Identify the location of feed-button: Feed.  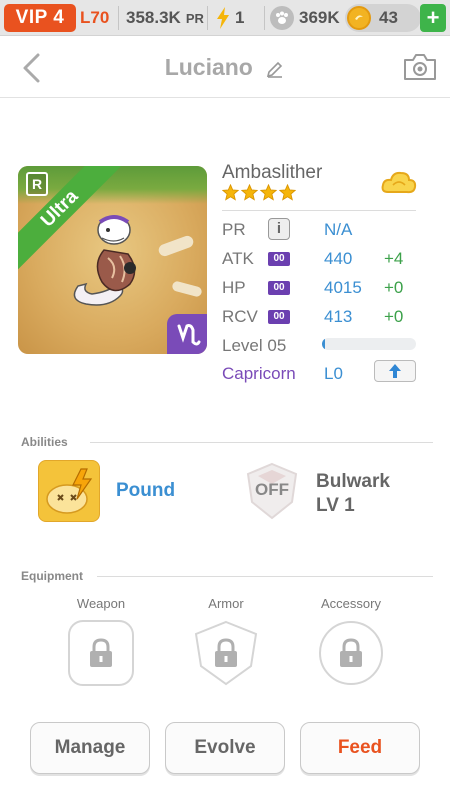
(360, 748).